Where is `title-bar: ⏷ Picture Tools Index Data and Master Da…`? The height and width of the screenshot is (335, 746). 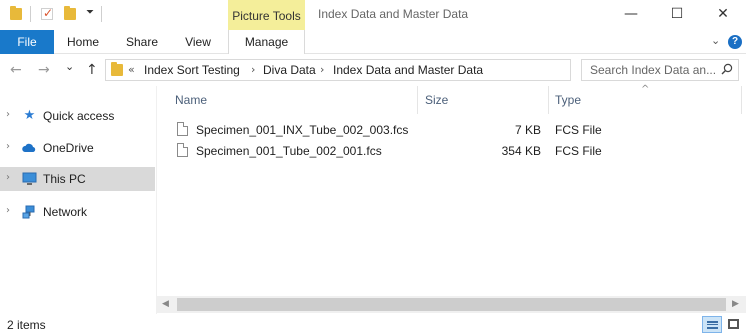
title-bar: ⏷ Picture Tools Index Data and Master Da… is located at coordinates (373, 15).